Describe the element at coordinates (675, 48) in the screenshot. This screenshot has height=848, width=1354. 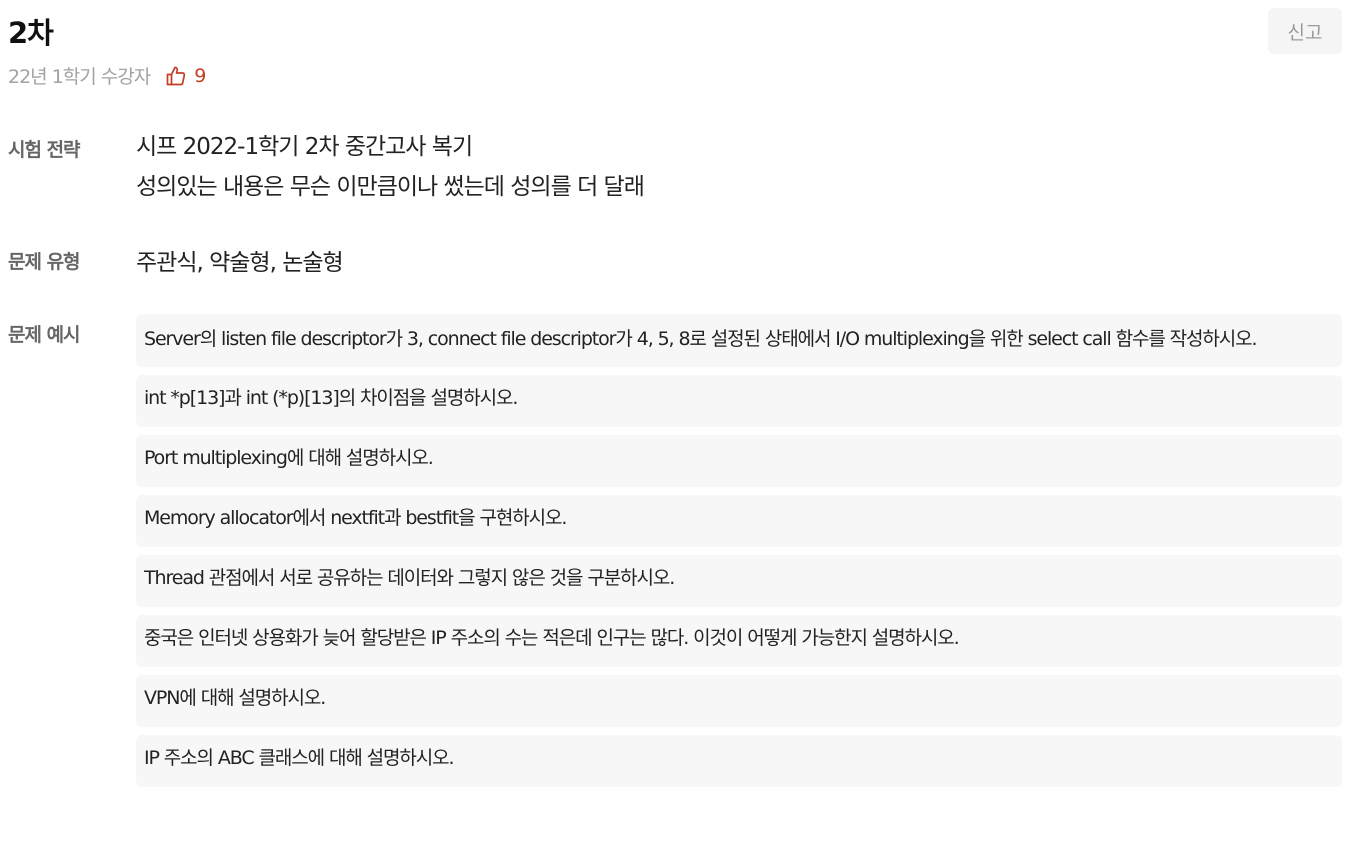
I see `review-header: 2차 신고 22년 1학기 수강자 9` at that location.